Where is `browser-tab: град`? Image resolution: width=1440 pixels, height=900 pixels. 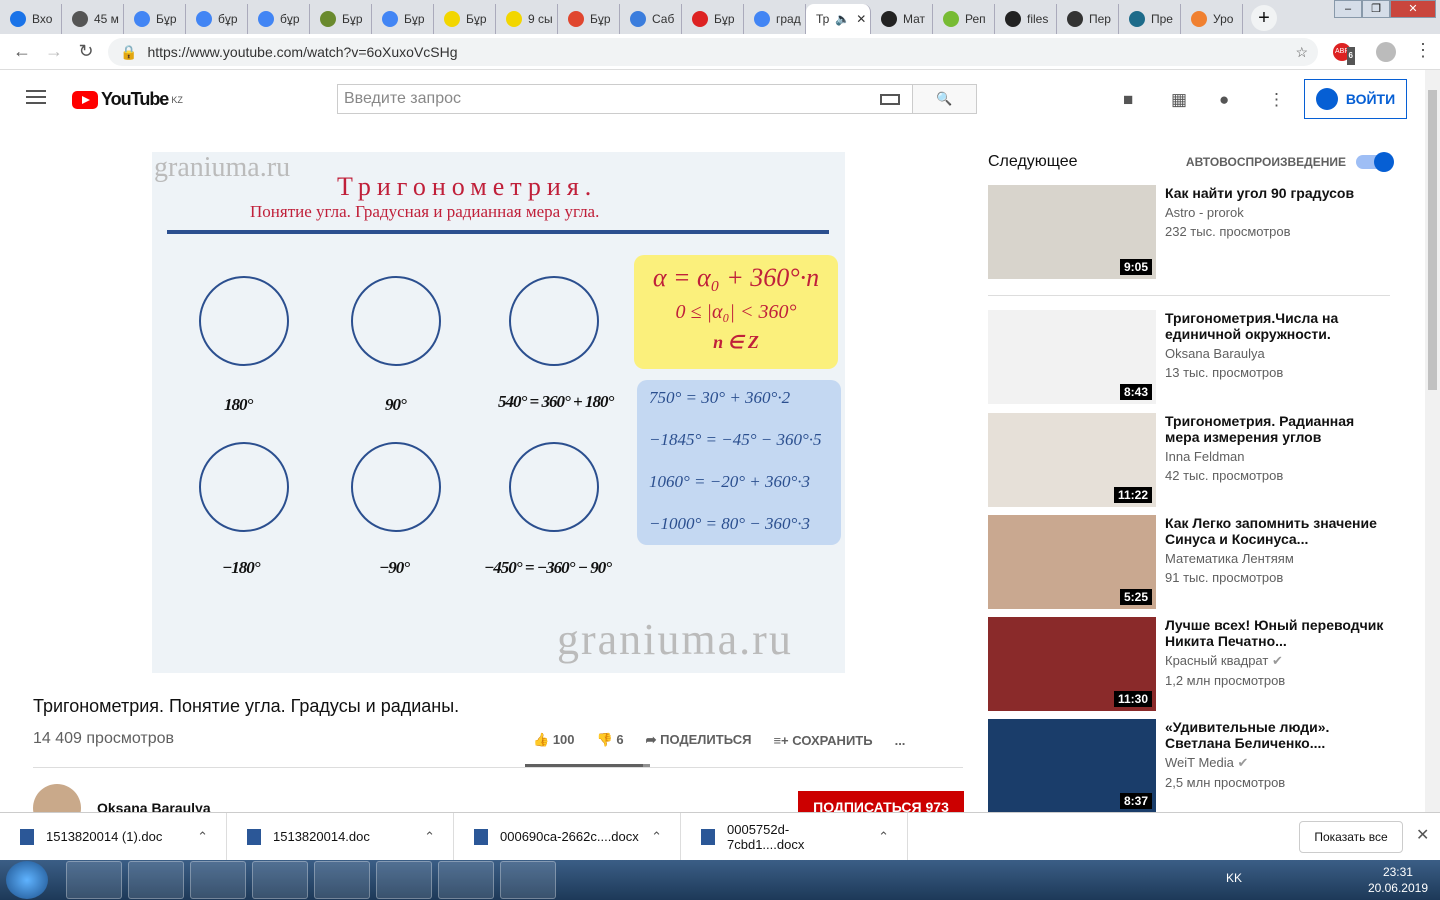 browser-tab: град is located at coordinates (775, 19).